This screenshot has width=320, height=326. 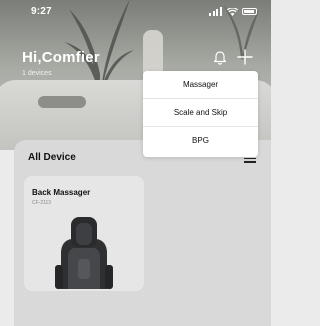 I want to click on status-icons, so click(x=233, y=11).